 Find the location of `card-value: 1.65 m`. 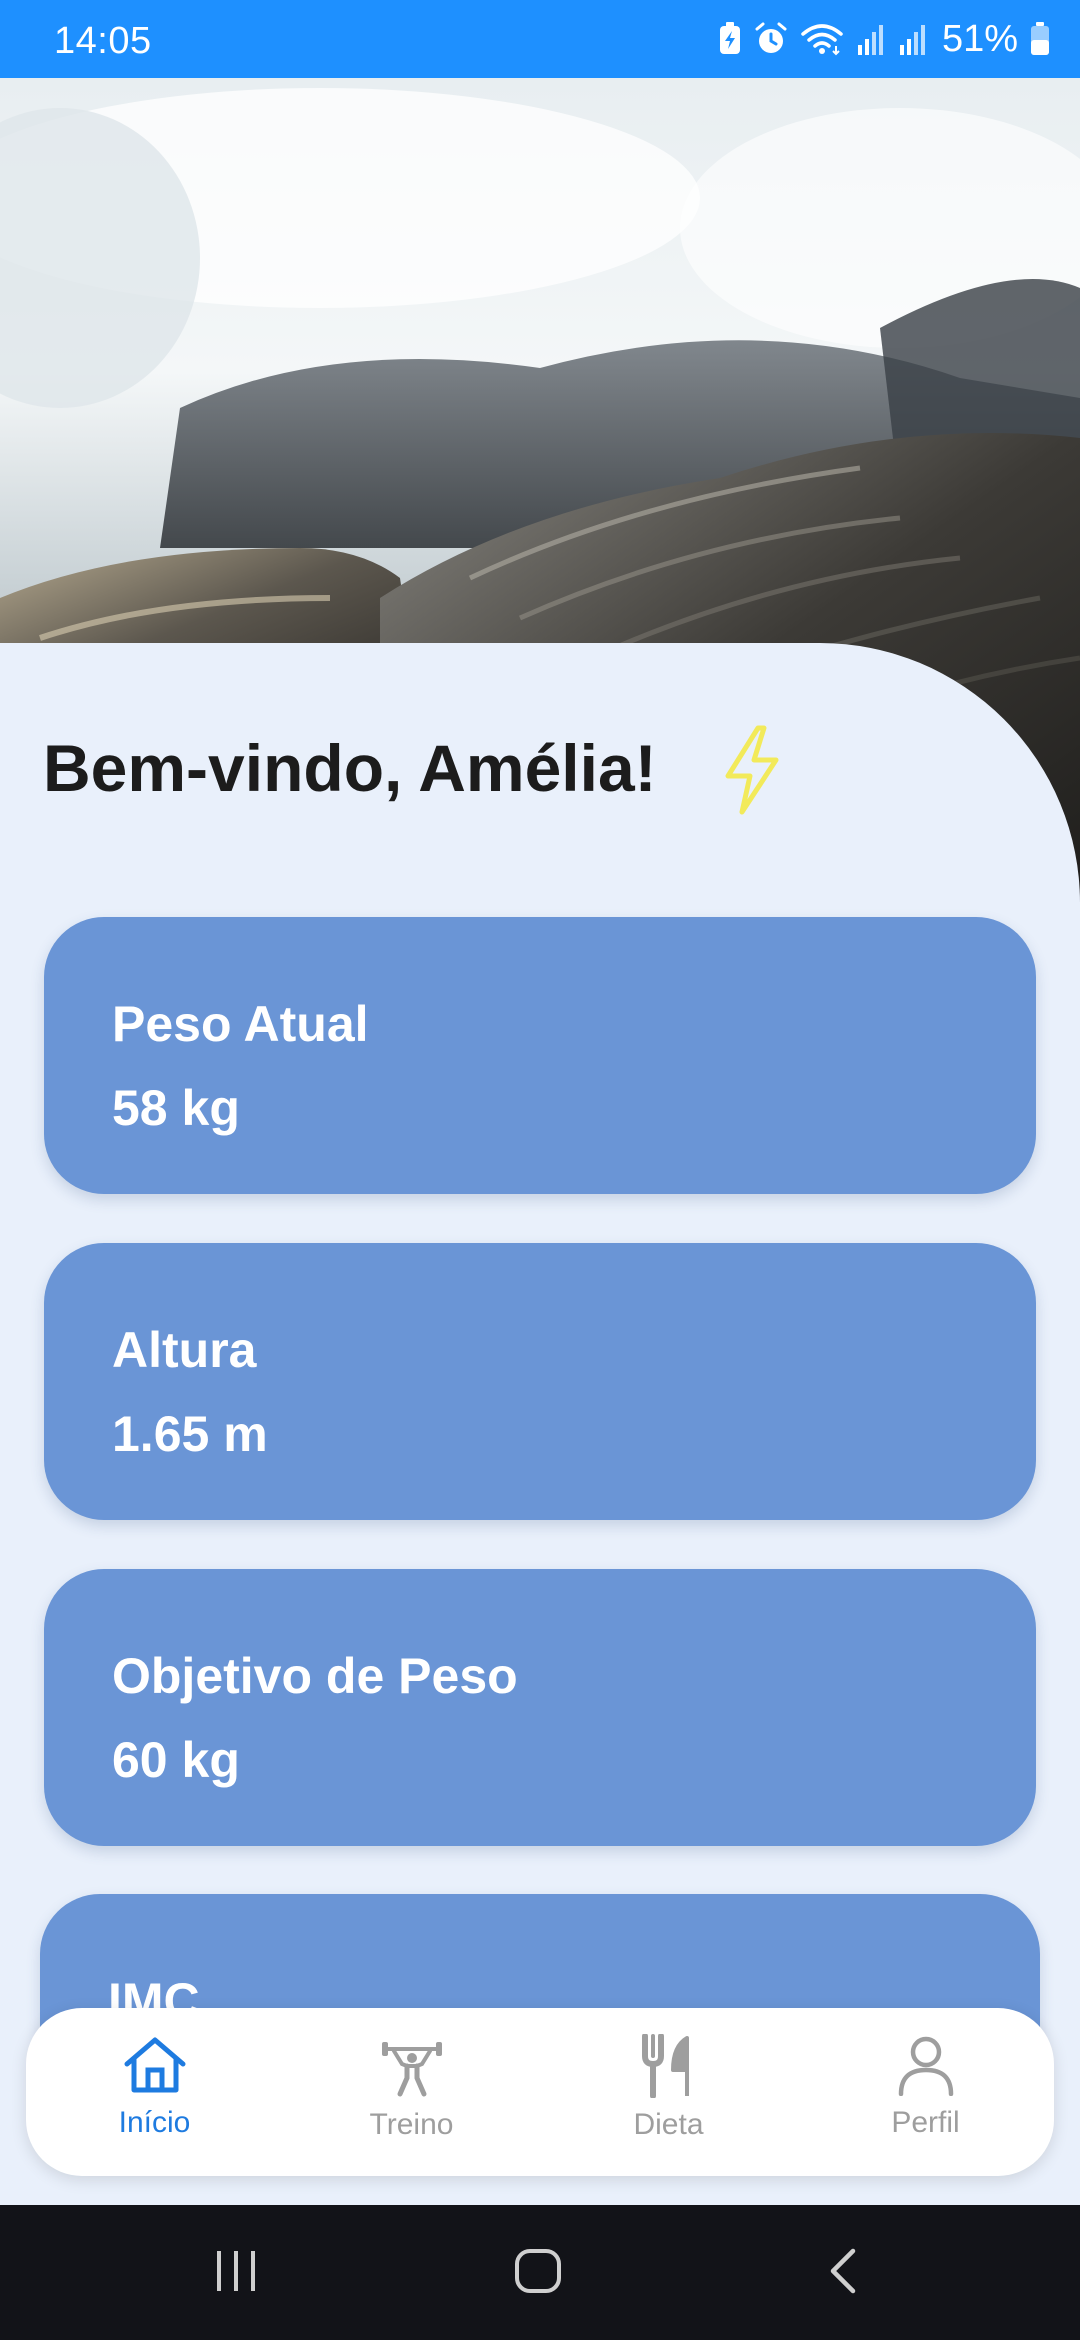

card-value: 1.65 m is located at coordinates (190, 1434).